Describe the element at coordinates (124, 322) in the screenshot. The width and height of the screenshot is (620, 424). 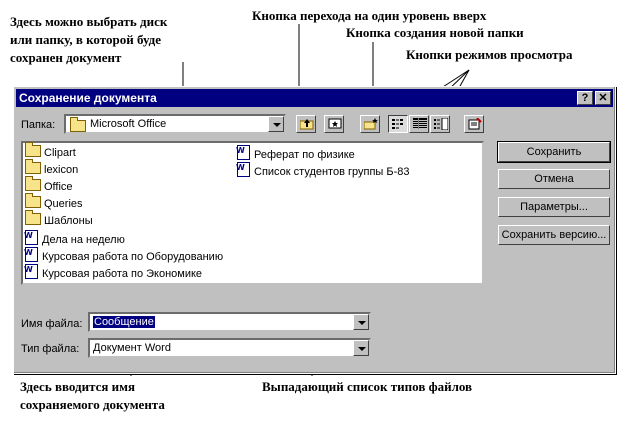
I see `filename-value: Сообщение` at that location.